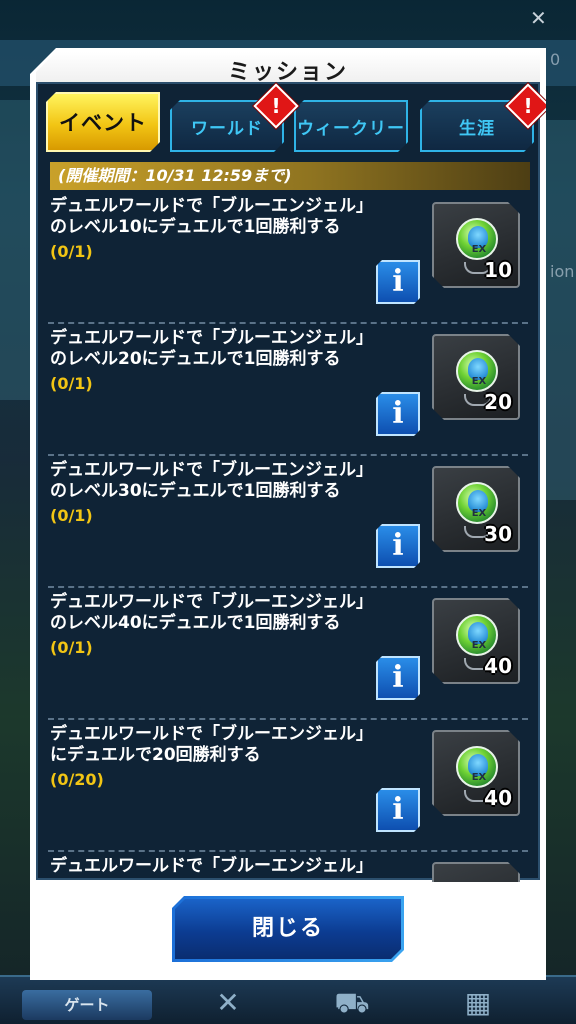  I want to click on mission-description: デュエルワールドで「ブルーエンジェル」 のレベル20にデュエルで1回勝利する, so click(240, 349).